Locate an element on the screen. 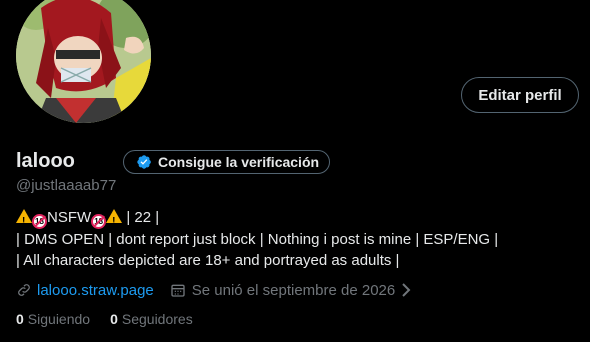  following-label: Siguiendo is located at coordinates (59, 319).